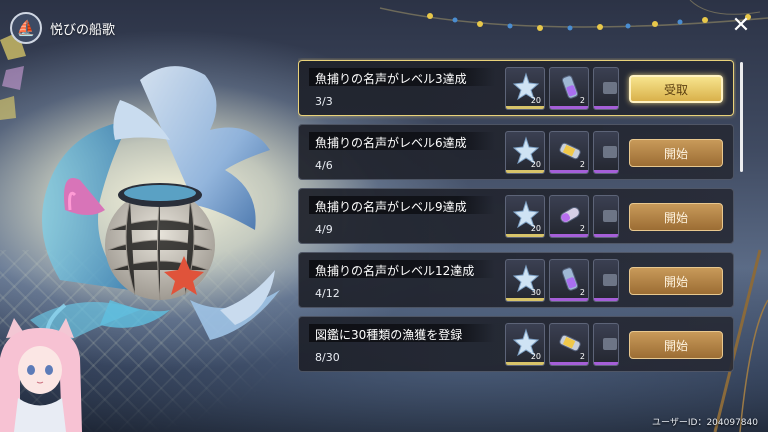  What do you see at coordinates (327, 293) in the screenshot?
I see `quest-progress: 4/12` at bounding box center [327, 293].